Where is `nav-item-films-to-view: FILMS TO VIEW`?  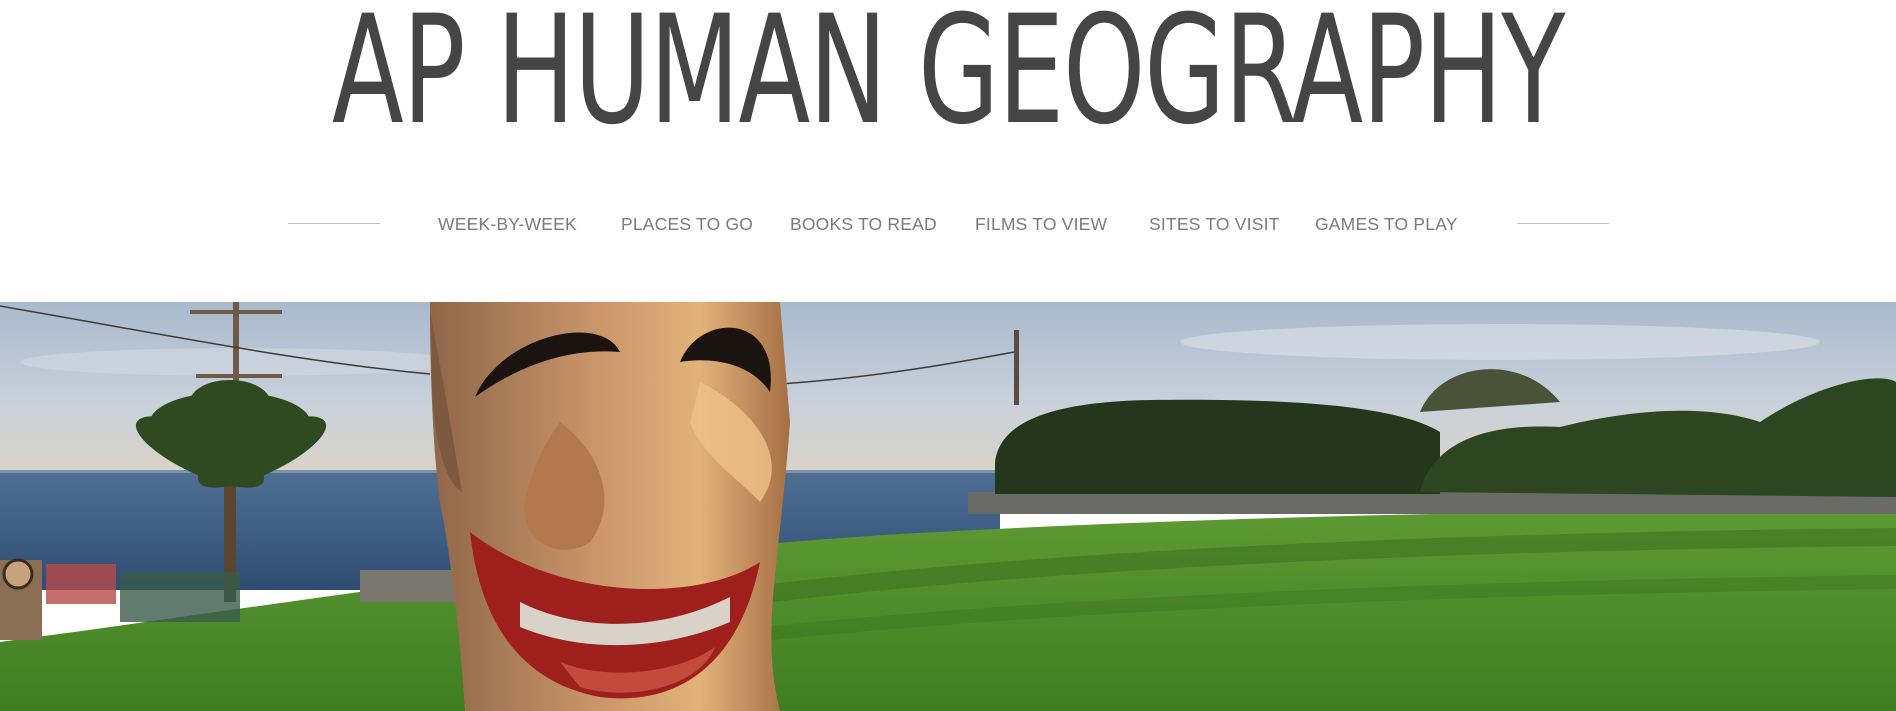 nav-item-films-to-view: FILMS TO VIEW is located at coordinates (1041, 224).